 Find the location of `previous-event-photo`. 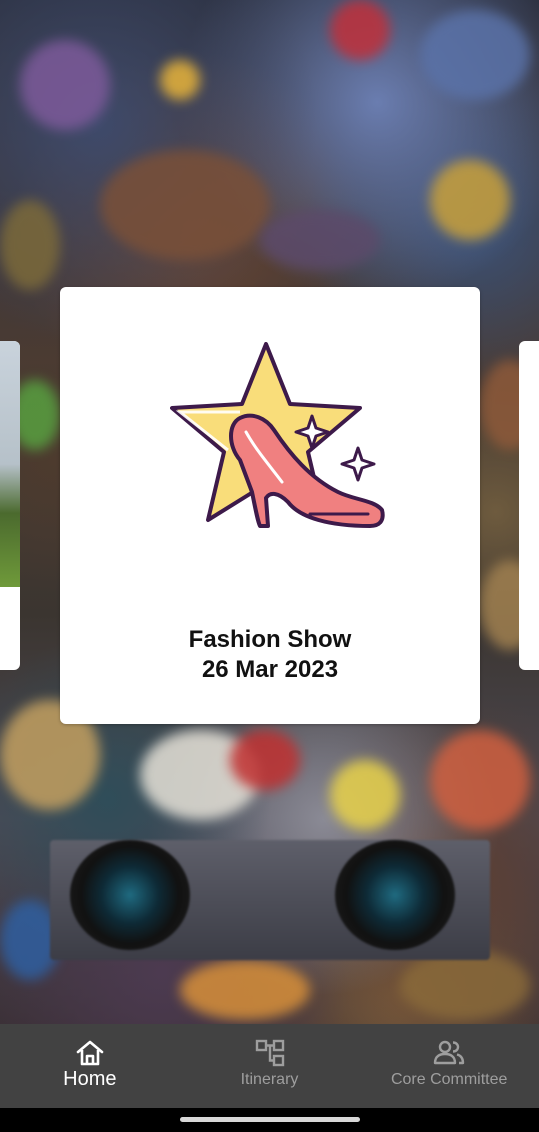

previous-event-photo is located at coordinates (10, 464).